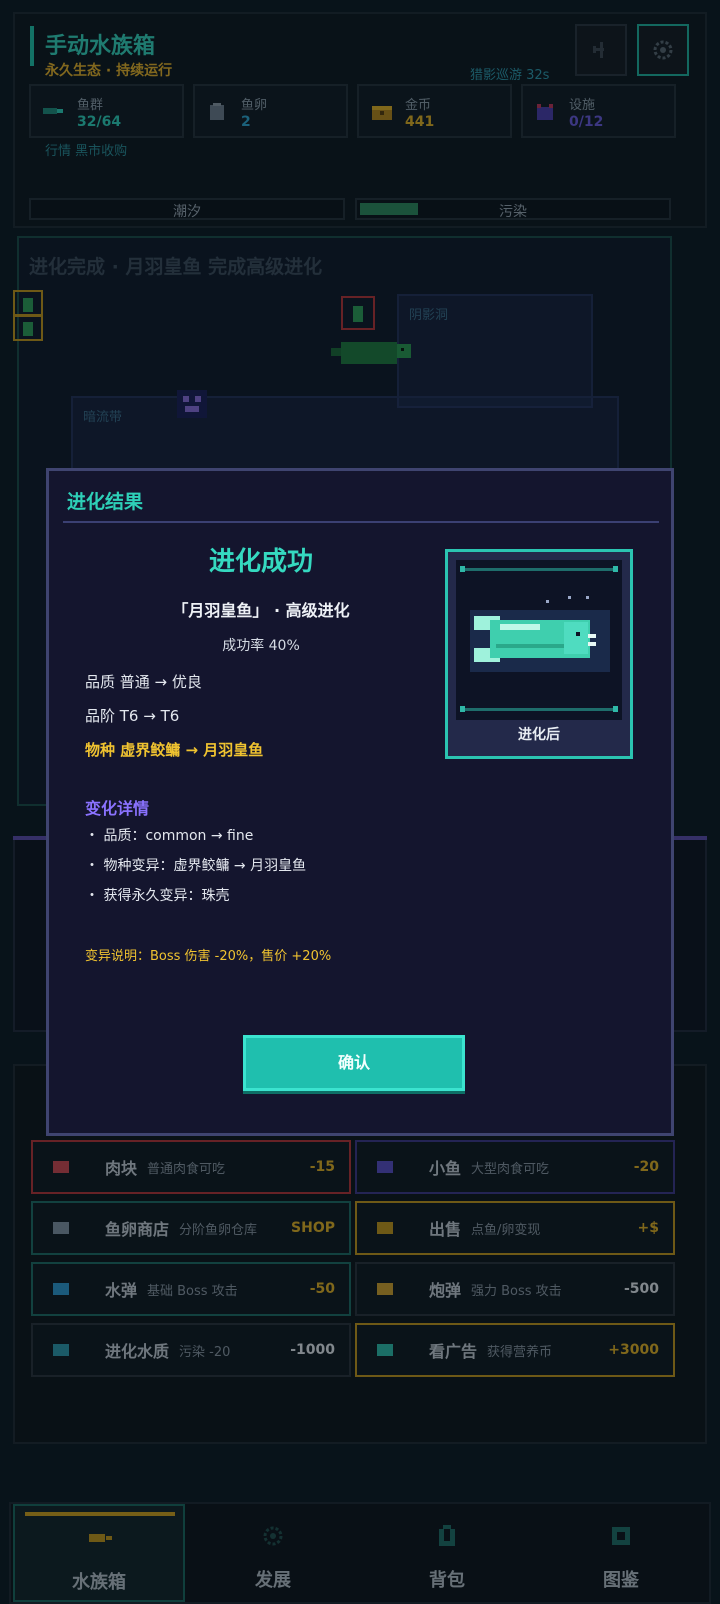 The height and width of the screenshot is (1604, 720). What do you see at coordinates (261, 610) in the screenshot?
I see `evolution-name: 「月羽皇鱼」 · 高级进化` at bounding box center [261, 610].